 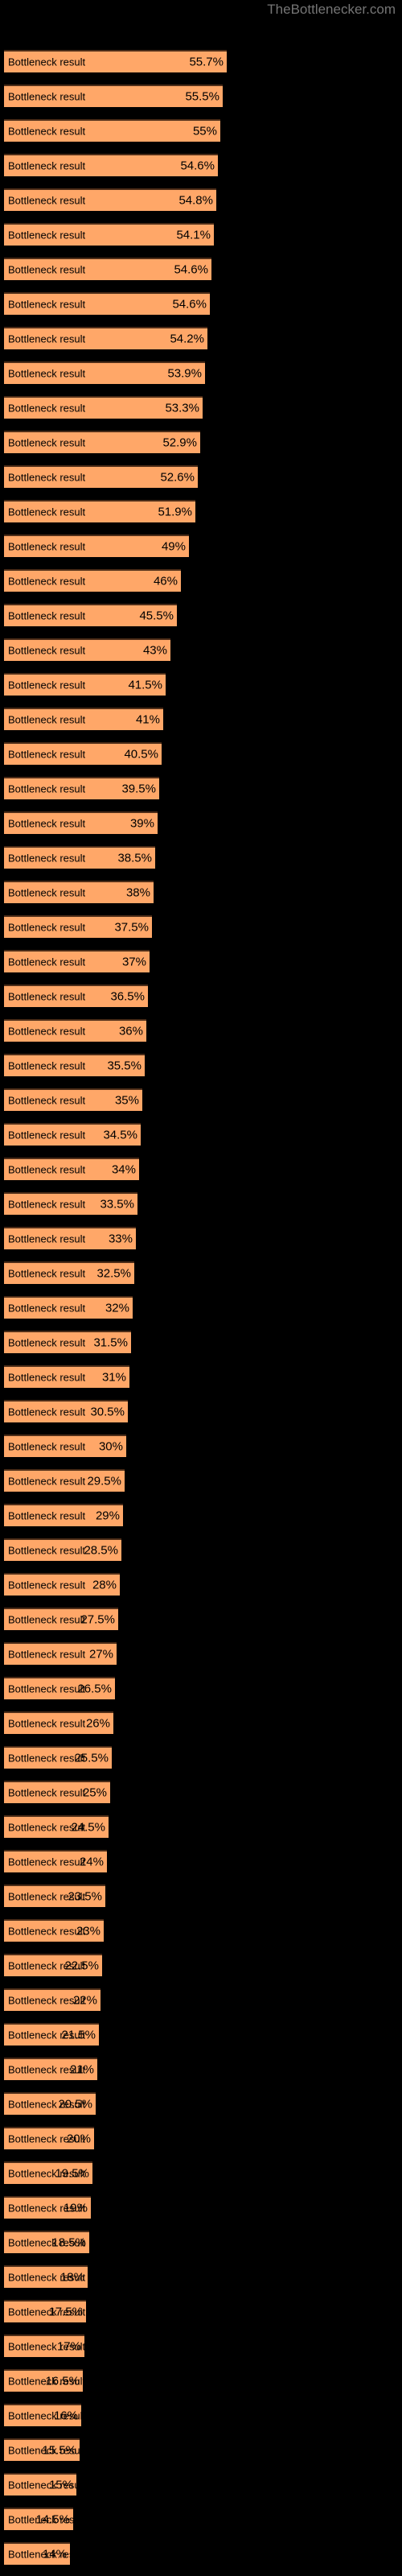 What do you see at coordinates (105, 338) in the screenshot?
I see `bar: Bottleneck result 54.2%` at bounding box center [105, 338].